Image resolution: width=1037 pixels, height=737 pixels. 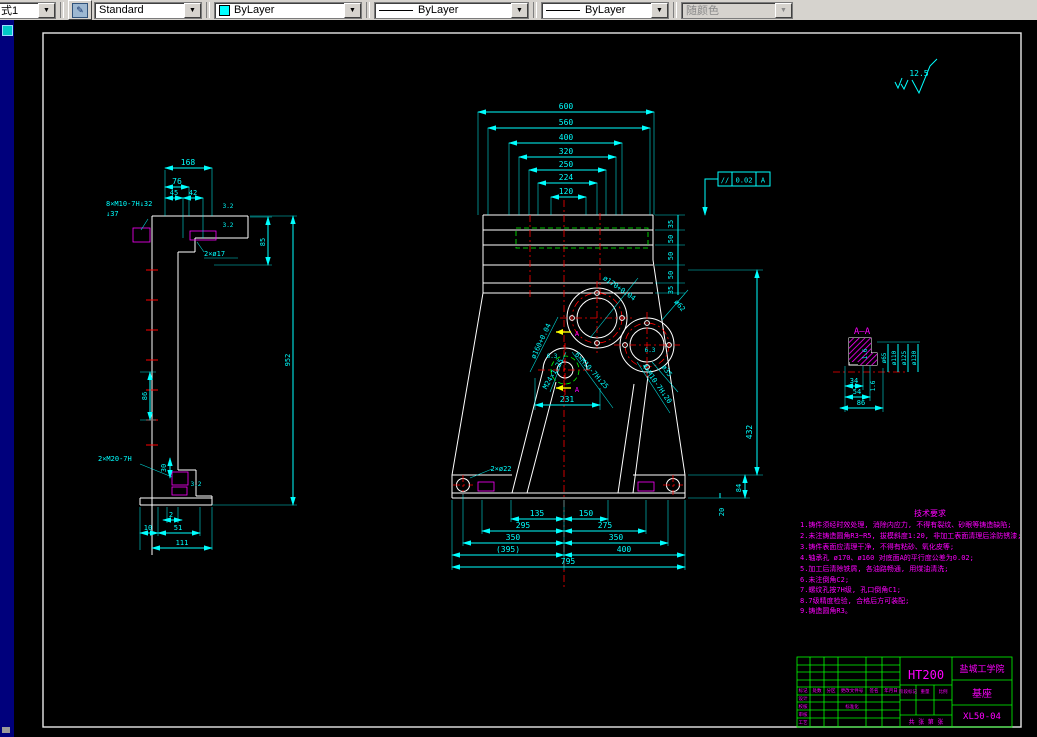 What do you see at coordinates (908, 691) in the screenshot?
I see `tb-cell-label: 阶段标记` at bounding box center [908, 691].